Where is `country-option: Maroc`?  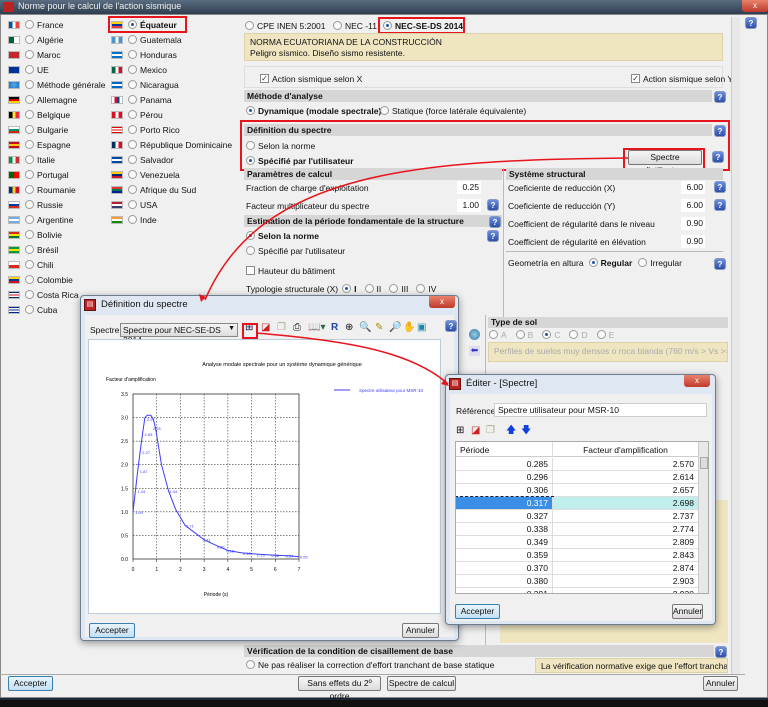
country-option: Maroc is located at coordinates (34, 54).